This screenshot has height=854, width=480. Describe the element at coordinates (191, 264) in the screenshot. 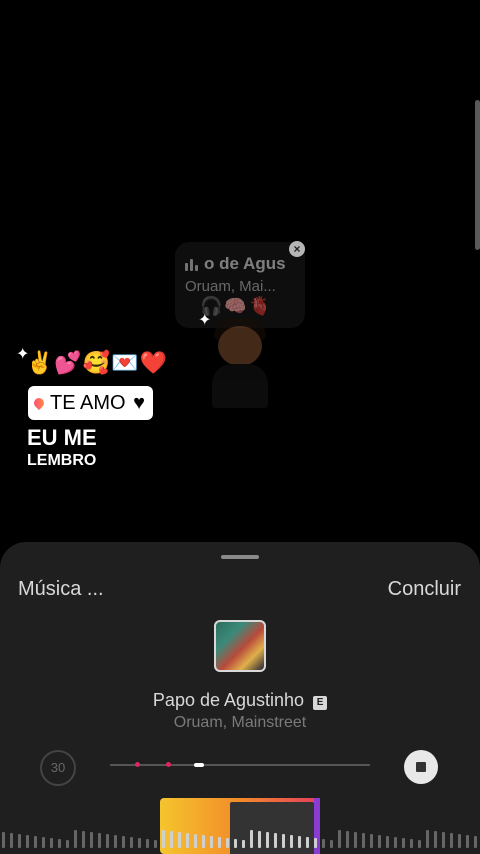

I see `audio-bars-icon` at that location.